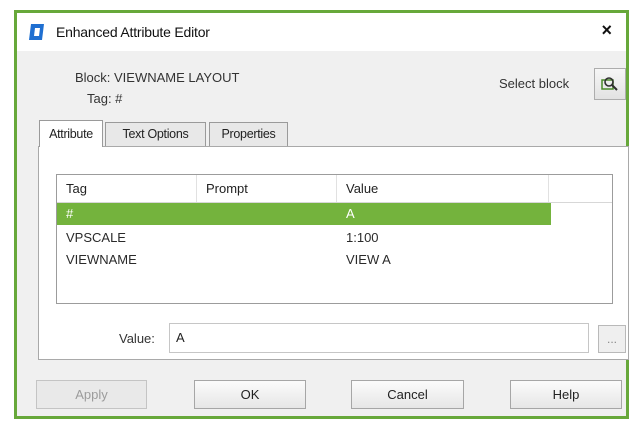 Image resolution: width=641 pixels, height=425 pixels. Describe the element at coordinates (606, 30) in the screenshot. I see `close-button: ×` at that location.